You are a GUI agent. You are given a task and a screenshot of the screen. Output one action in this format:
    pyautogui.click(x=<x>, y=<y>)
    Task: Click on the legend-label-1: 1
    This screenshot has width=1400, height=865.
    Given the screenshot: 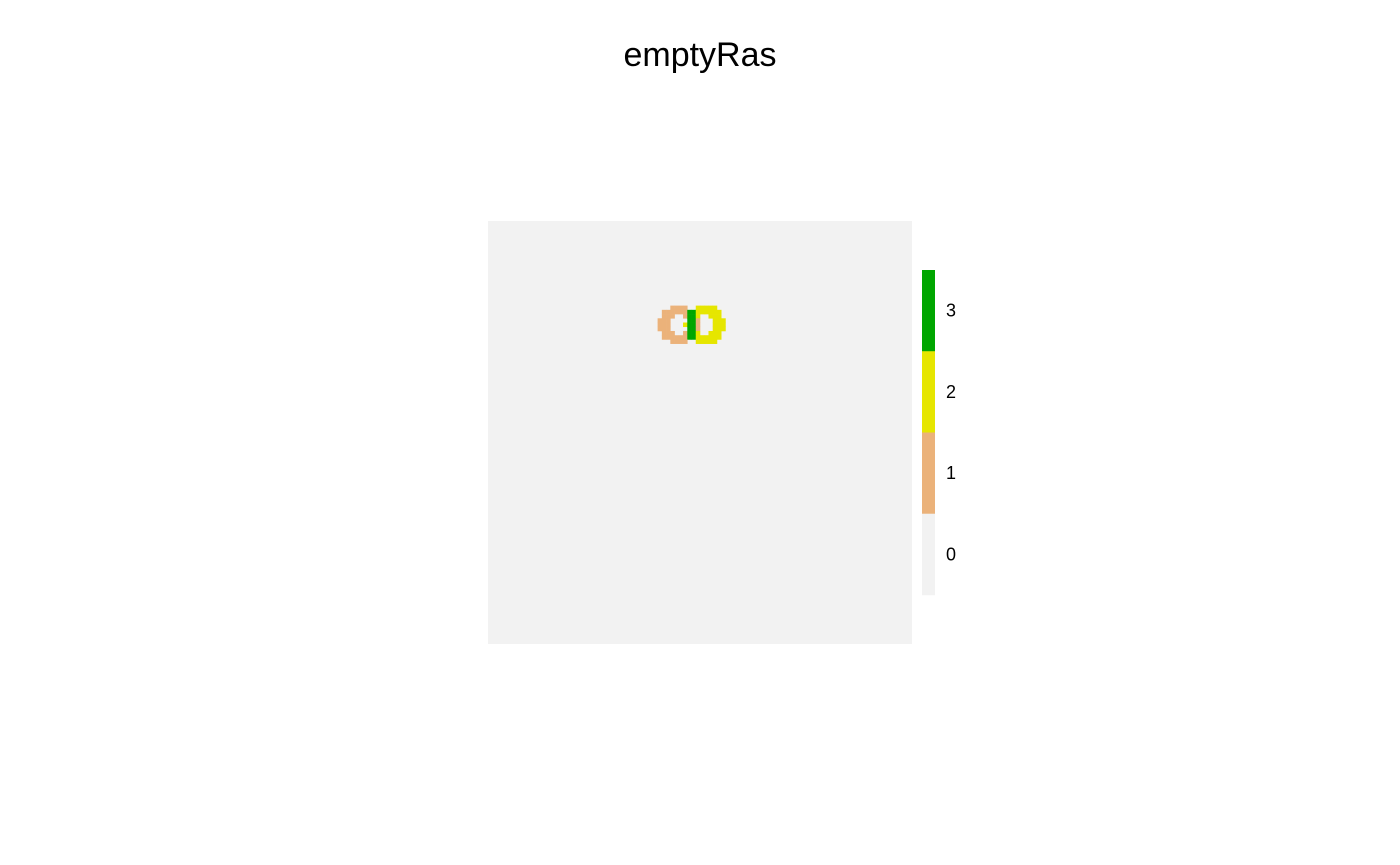 What is the action you would take?
    pyautogui.click(x=951, y=473)
    